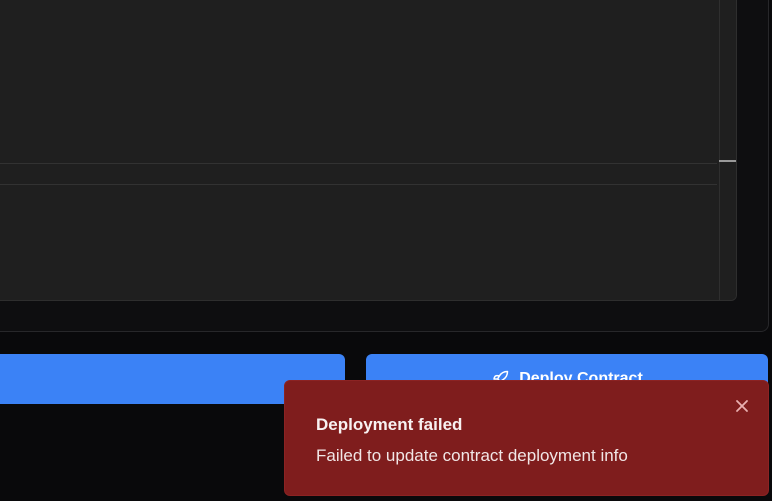 The image size is (772, 501). Describe the element at coordinates (727, 161) in the screenshot. I see `editor-scrollbar-thumb` at that location.